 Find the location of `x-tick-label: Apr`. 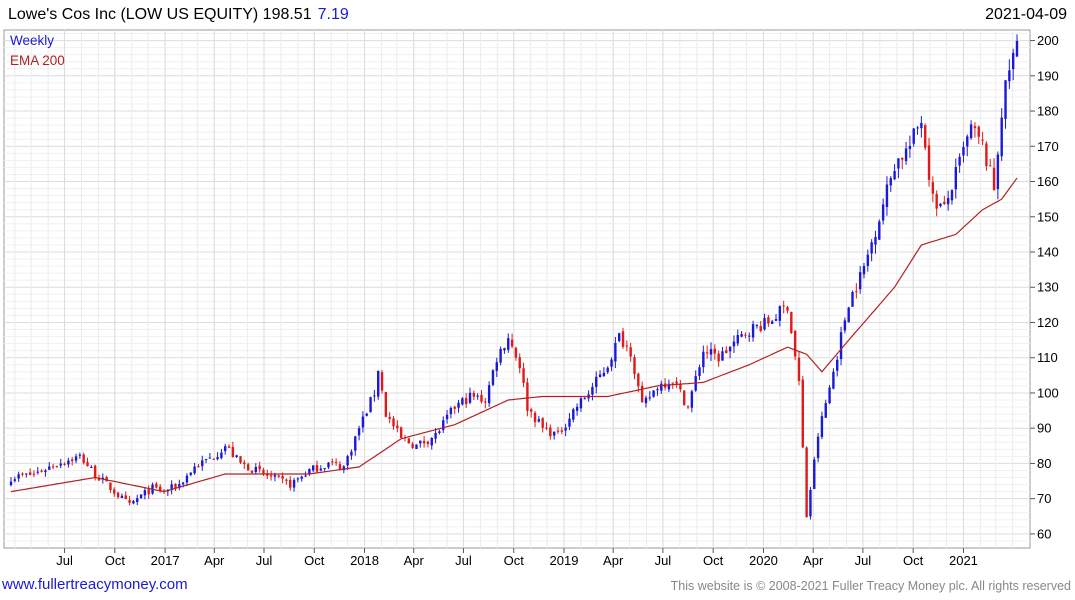

x-tick-label: Apr is located at coordinates (214, 560).